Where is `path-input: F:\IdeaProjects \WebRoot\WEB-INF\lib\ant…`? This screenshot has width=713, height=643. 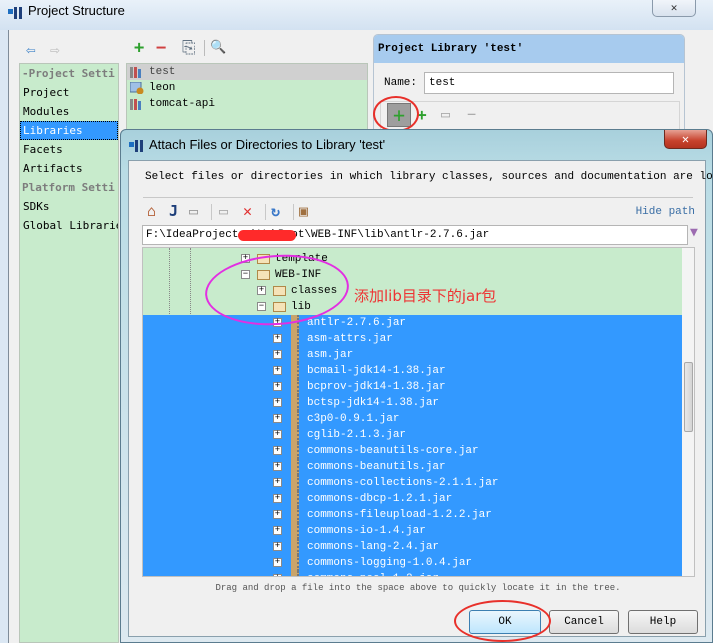 path-input: F:\IdeaProjects \WebRoot\WEB-INF\lib\ant… is located at coordinates (415, 235).